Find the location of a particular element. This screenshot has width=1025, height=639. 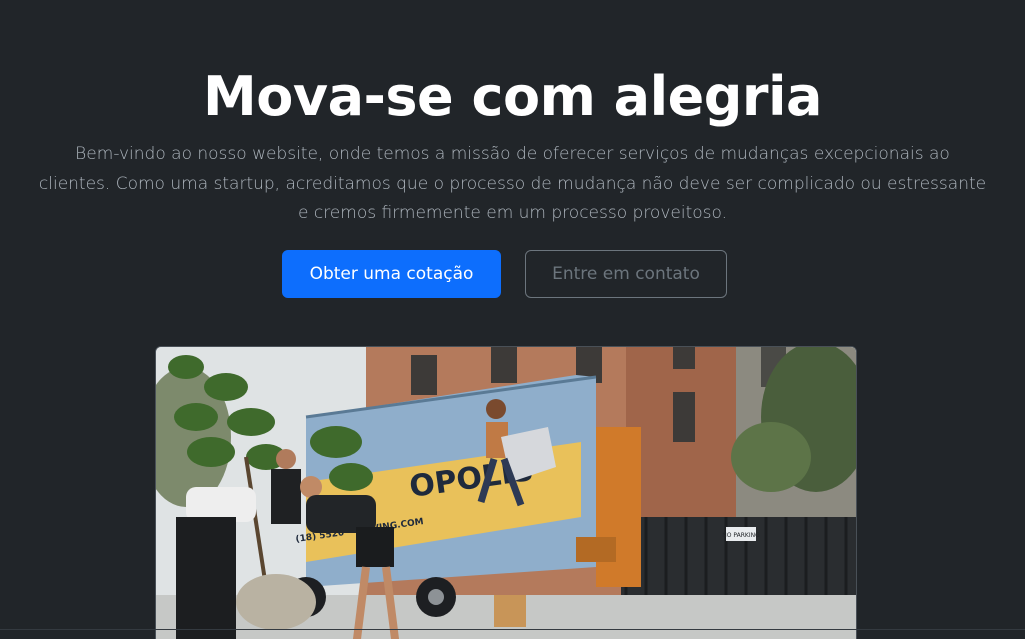

contact-button: Entre em contato is located at coordinates (626, 274).